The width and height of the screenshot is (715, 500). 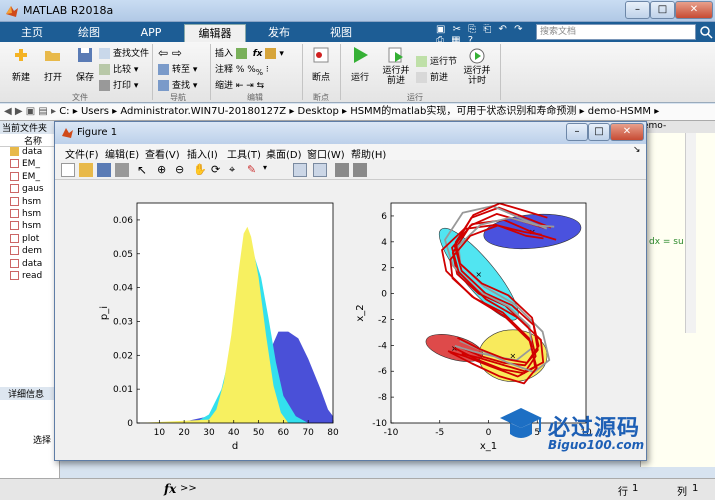 I want to click on advance-icon, so click(x=421, y=77).